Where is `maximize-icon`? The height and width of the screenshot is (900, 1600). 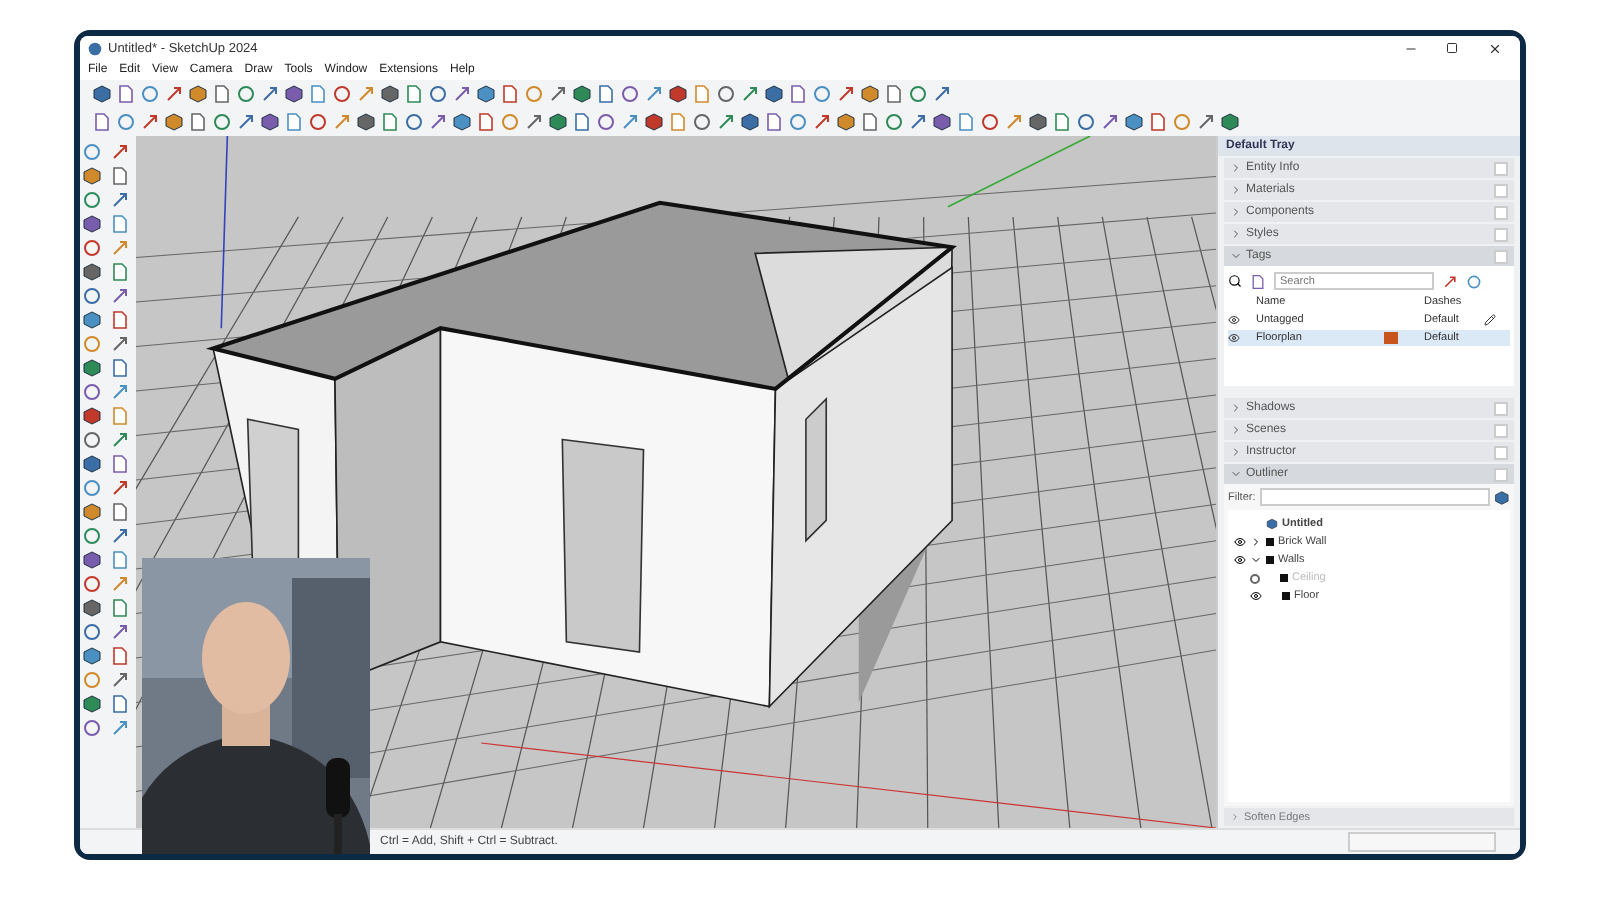
maximize-icon is located at coordinates (1452, 48).